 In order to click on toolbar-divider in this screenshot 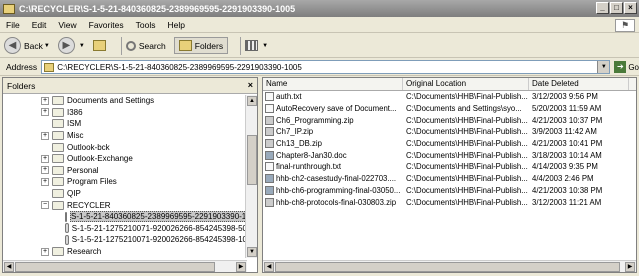, I will do `click(121, 45)`.